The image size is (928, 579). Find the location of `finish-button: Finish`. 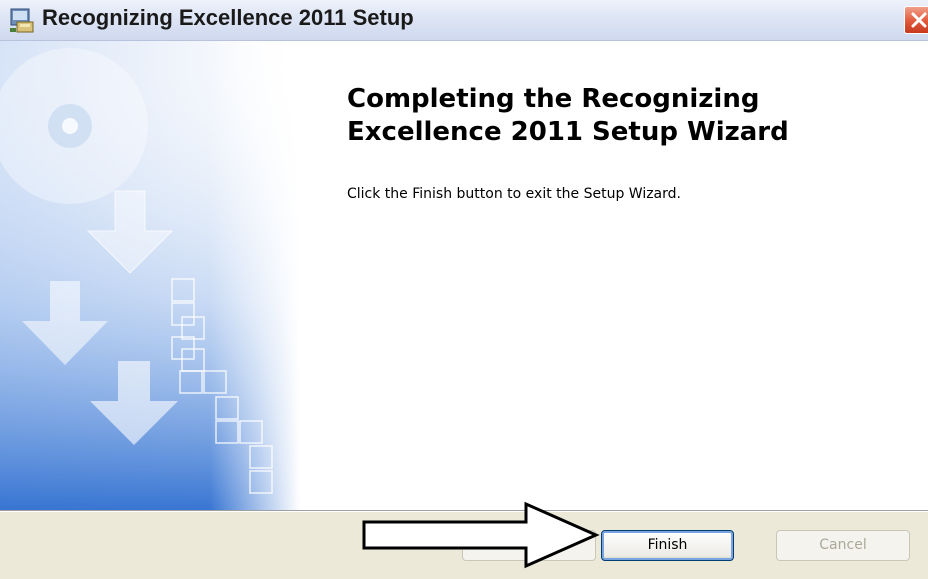

finish-button: Finish is located at coordinates (667, 545).